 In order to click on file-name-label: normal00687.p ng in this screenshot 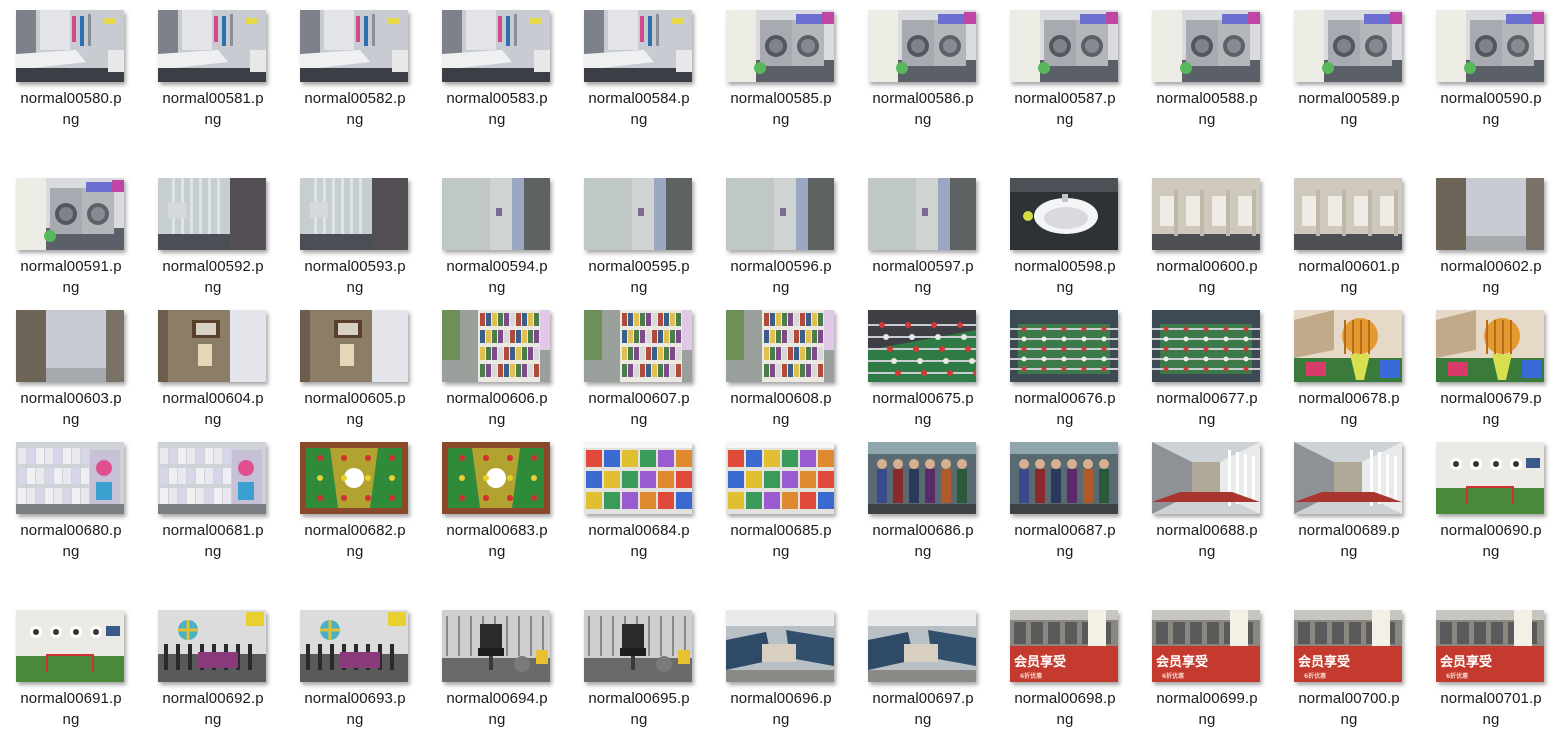, I will do `click(1065, 541)`.